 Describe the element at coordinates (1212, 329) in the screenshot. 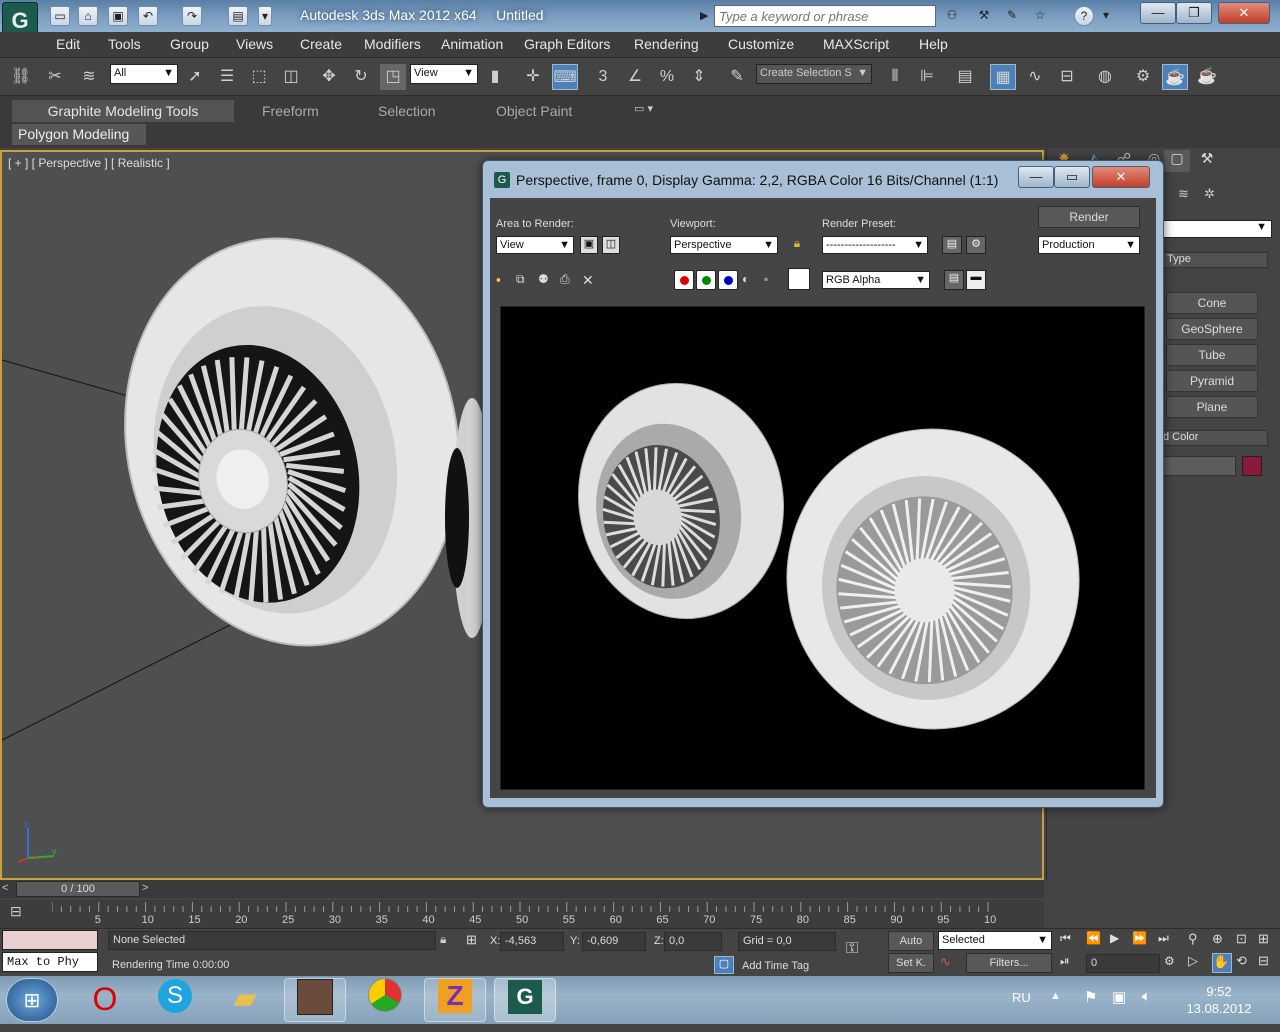

I see `geosphere-button: GeoSphere` at that location.